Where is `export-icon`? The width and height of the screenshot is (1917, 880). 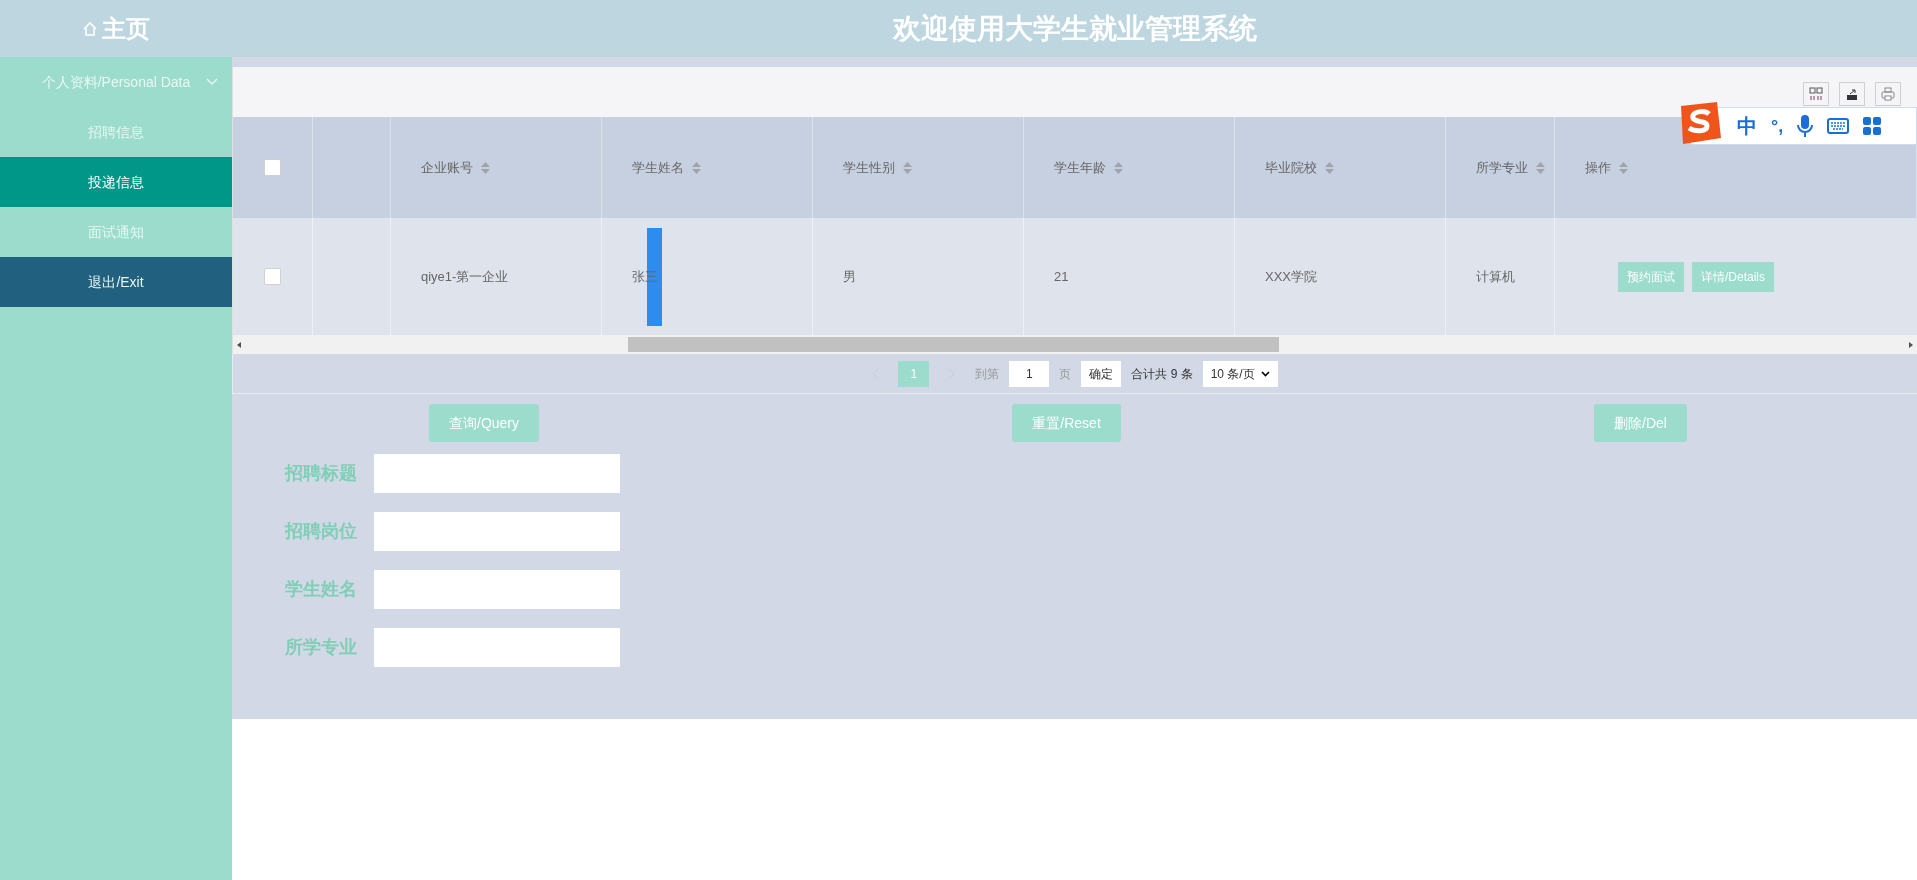 export-icon is located at coordinates (1852, 94).